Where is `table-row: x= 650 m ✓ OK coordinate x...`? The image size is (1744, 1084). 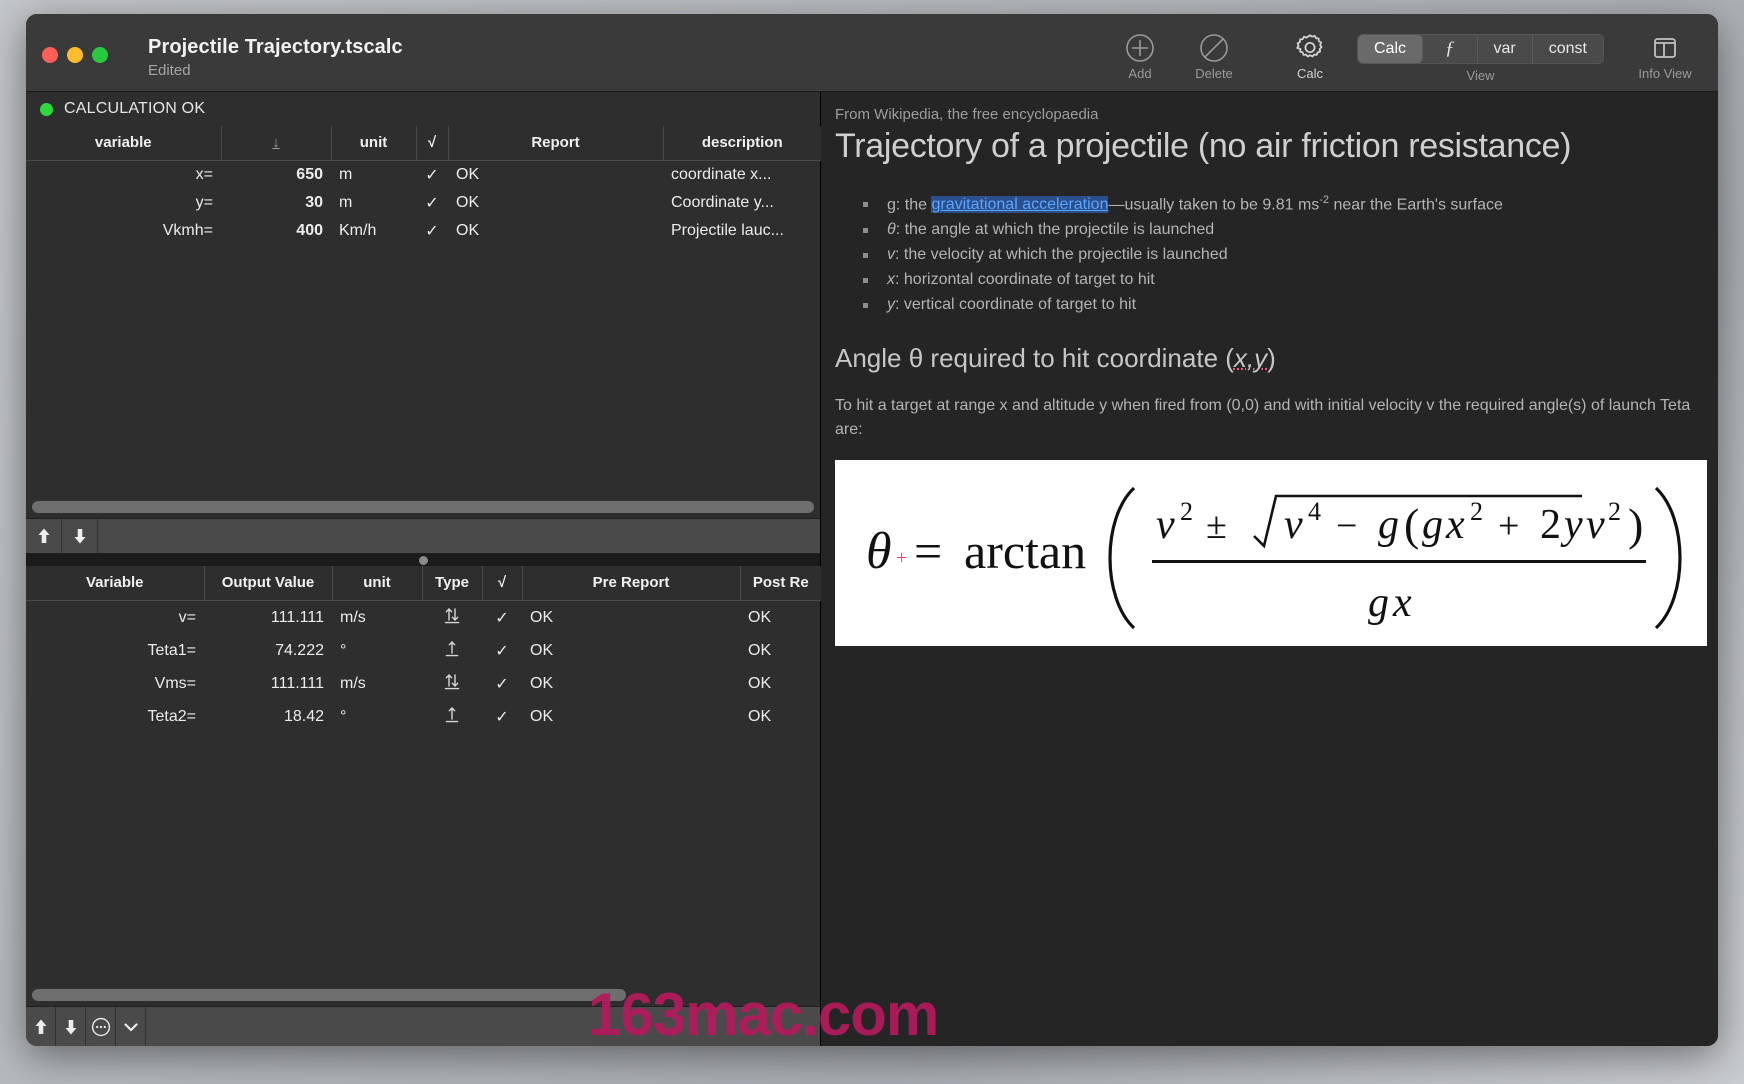 table-row: x= 650 m ✓ OK coordinate x... is located at coordinates (423, 175).